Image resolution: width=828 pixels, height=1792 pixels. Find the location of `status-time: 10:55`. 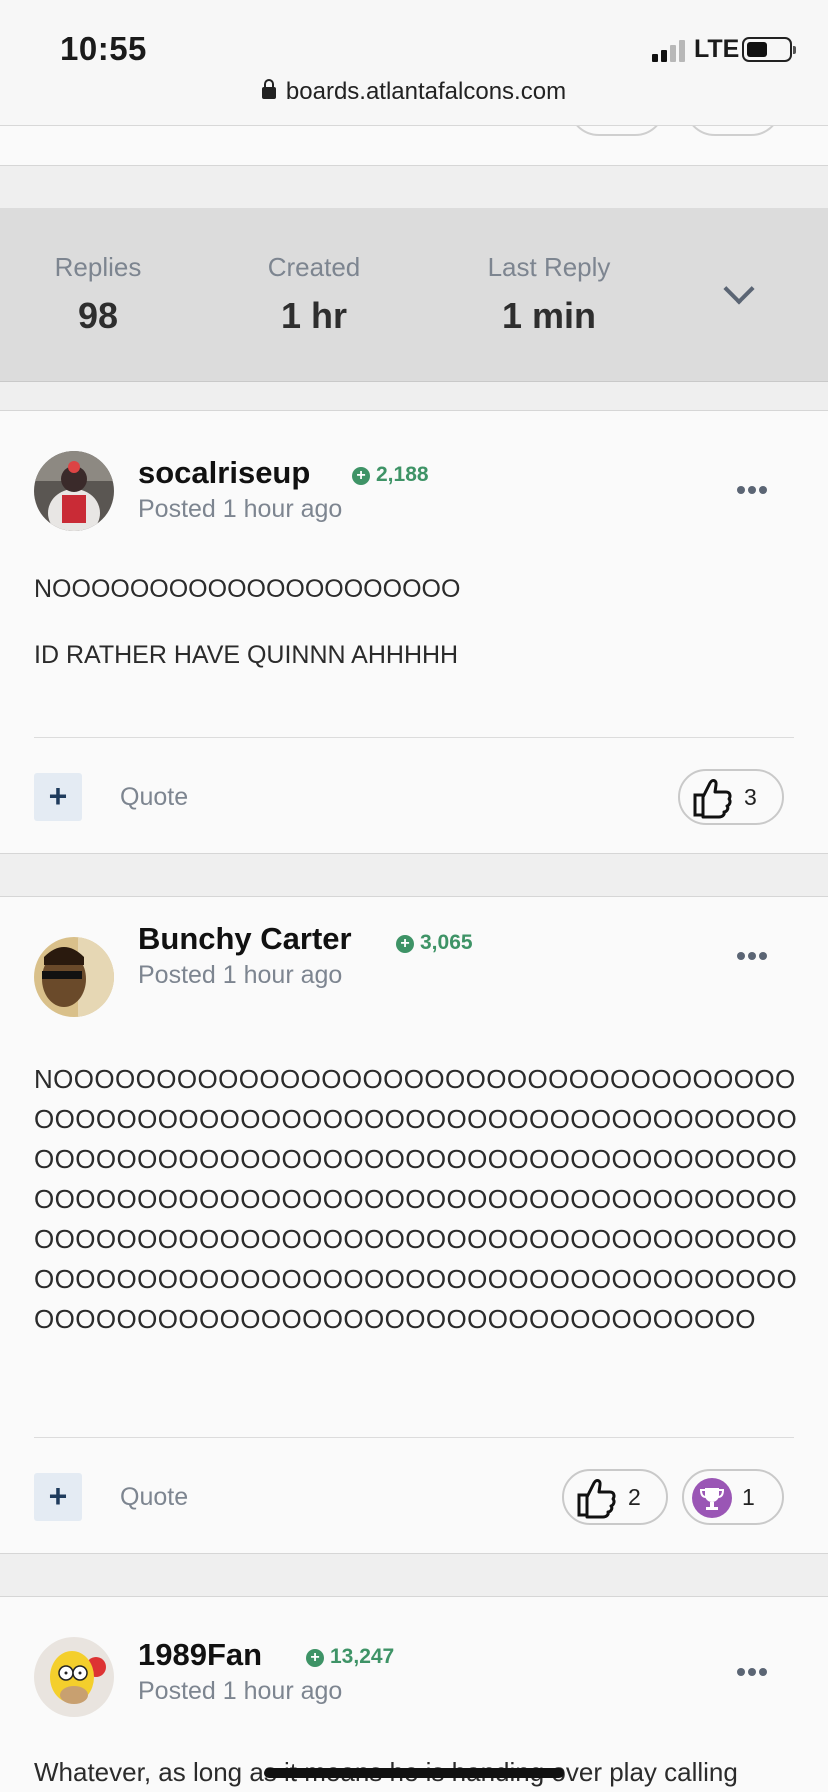

status-time: 10:55 is located at coordinates (103, 48).